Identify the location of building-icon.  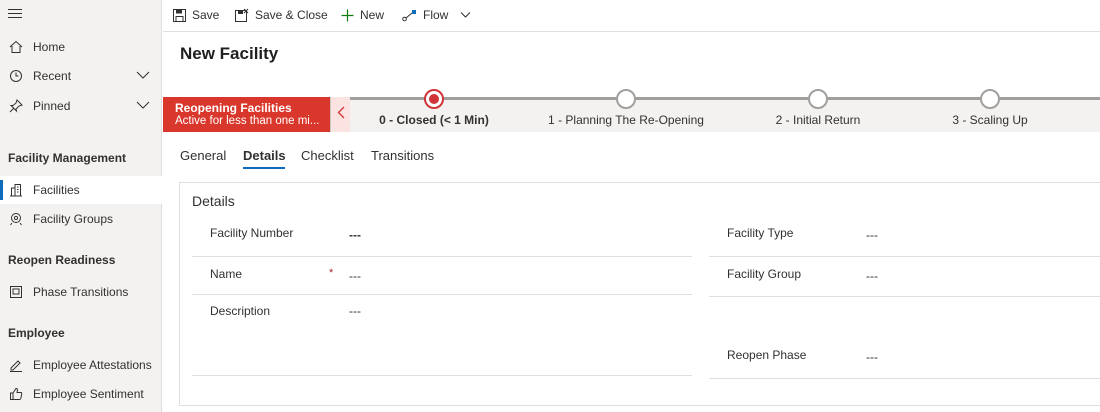
(16, 190).